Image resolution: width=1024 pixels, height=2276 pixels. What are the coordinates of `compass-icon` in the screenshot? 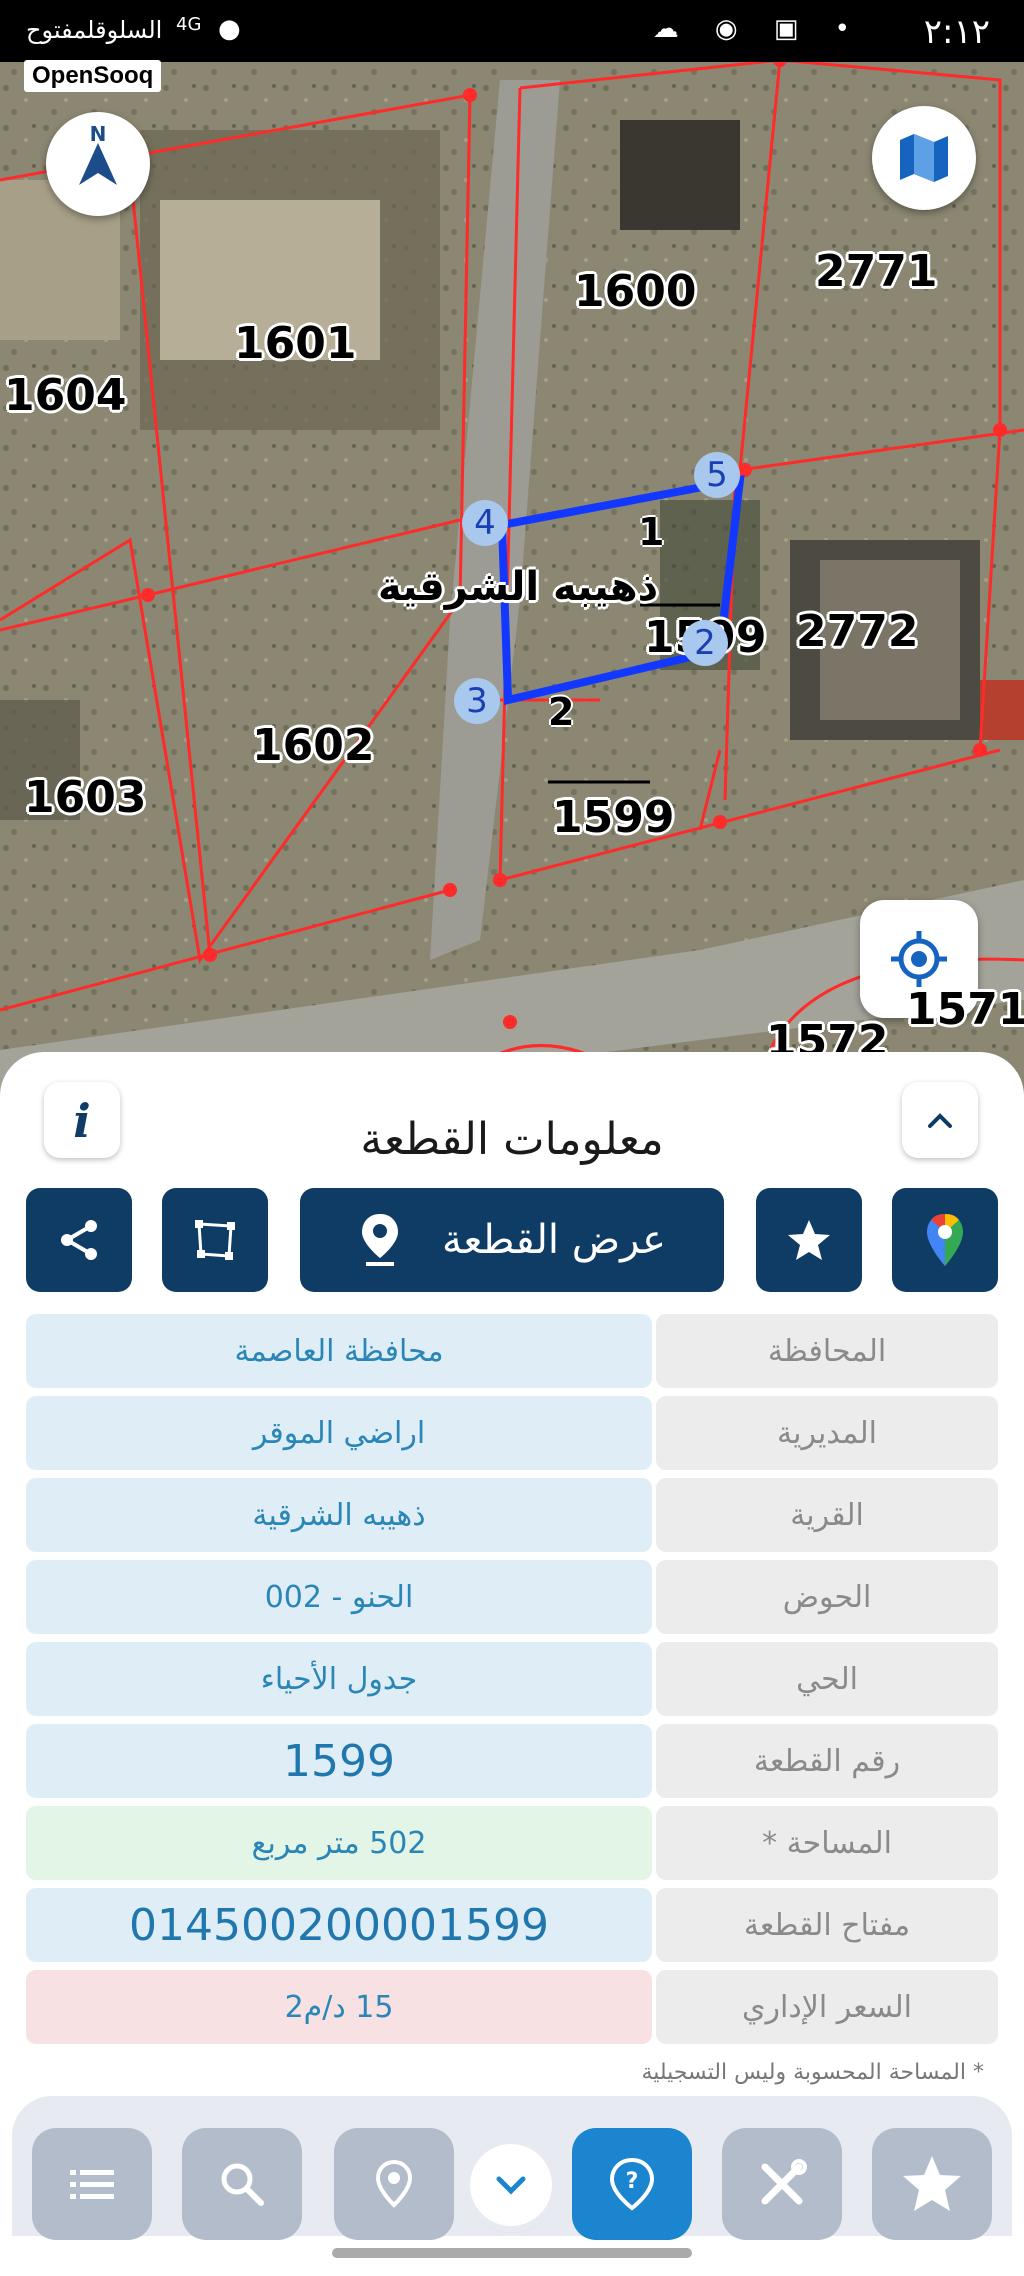 It's located at (98, 164).